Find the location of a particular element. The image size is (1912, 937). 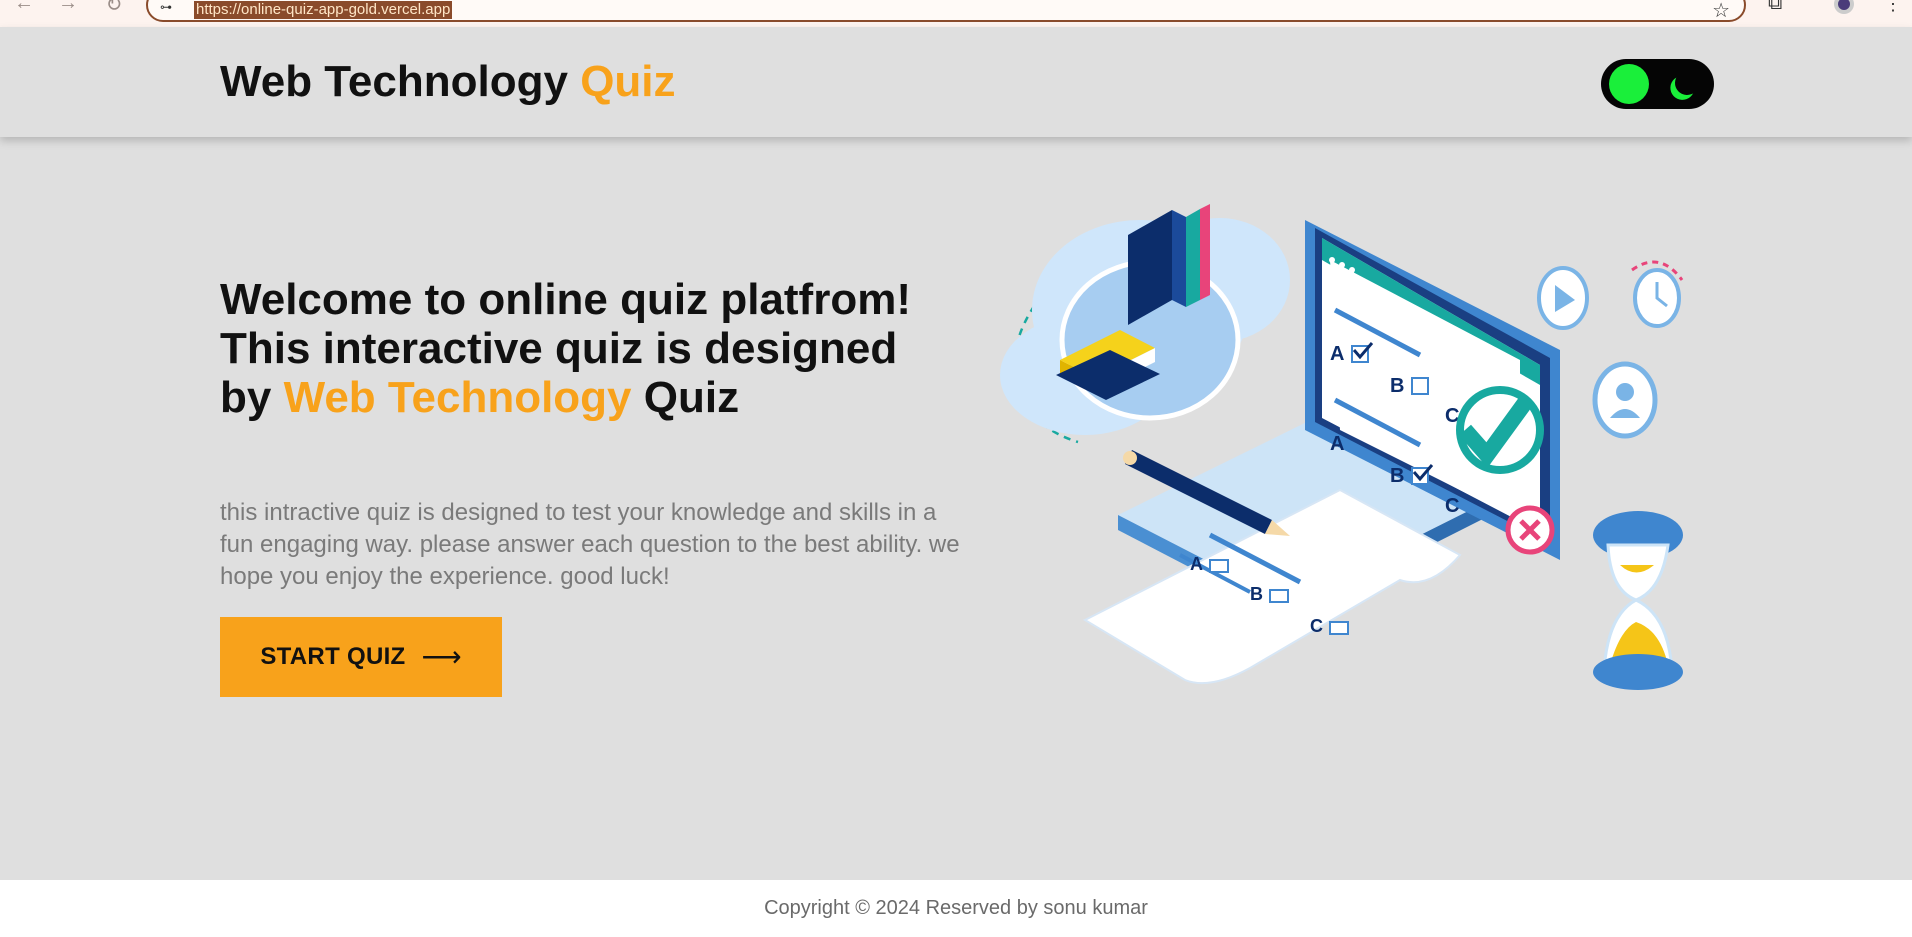

answer-letter-a: A is located at coordinates (1337, 354).